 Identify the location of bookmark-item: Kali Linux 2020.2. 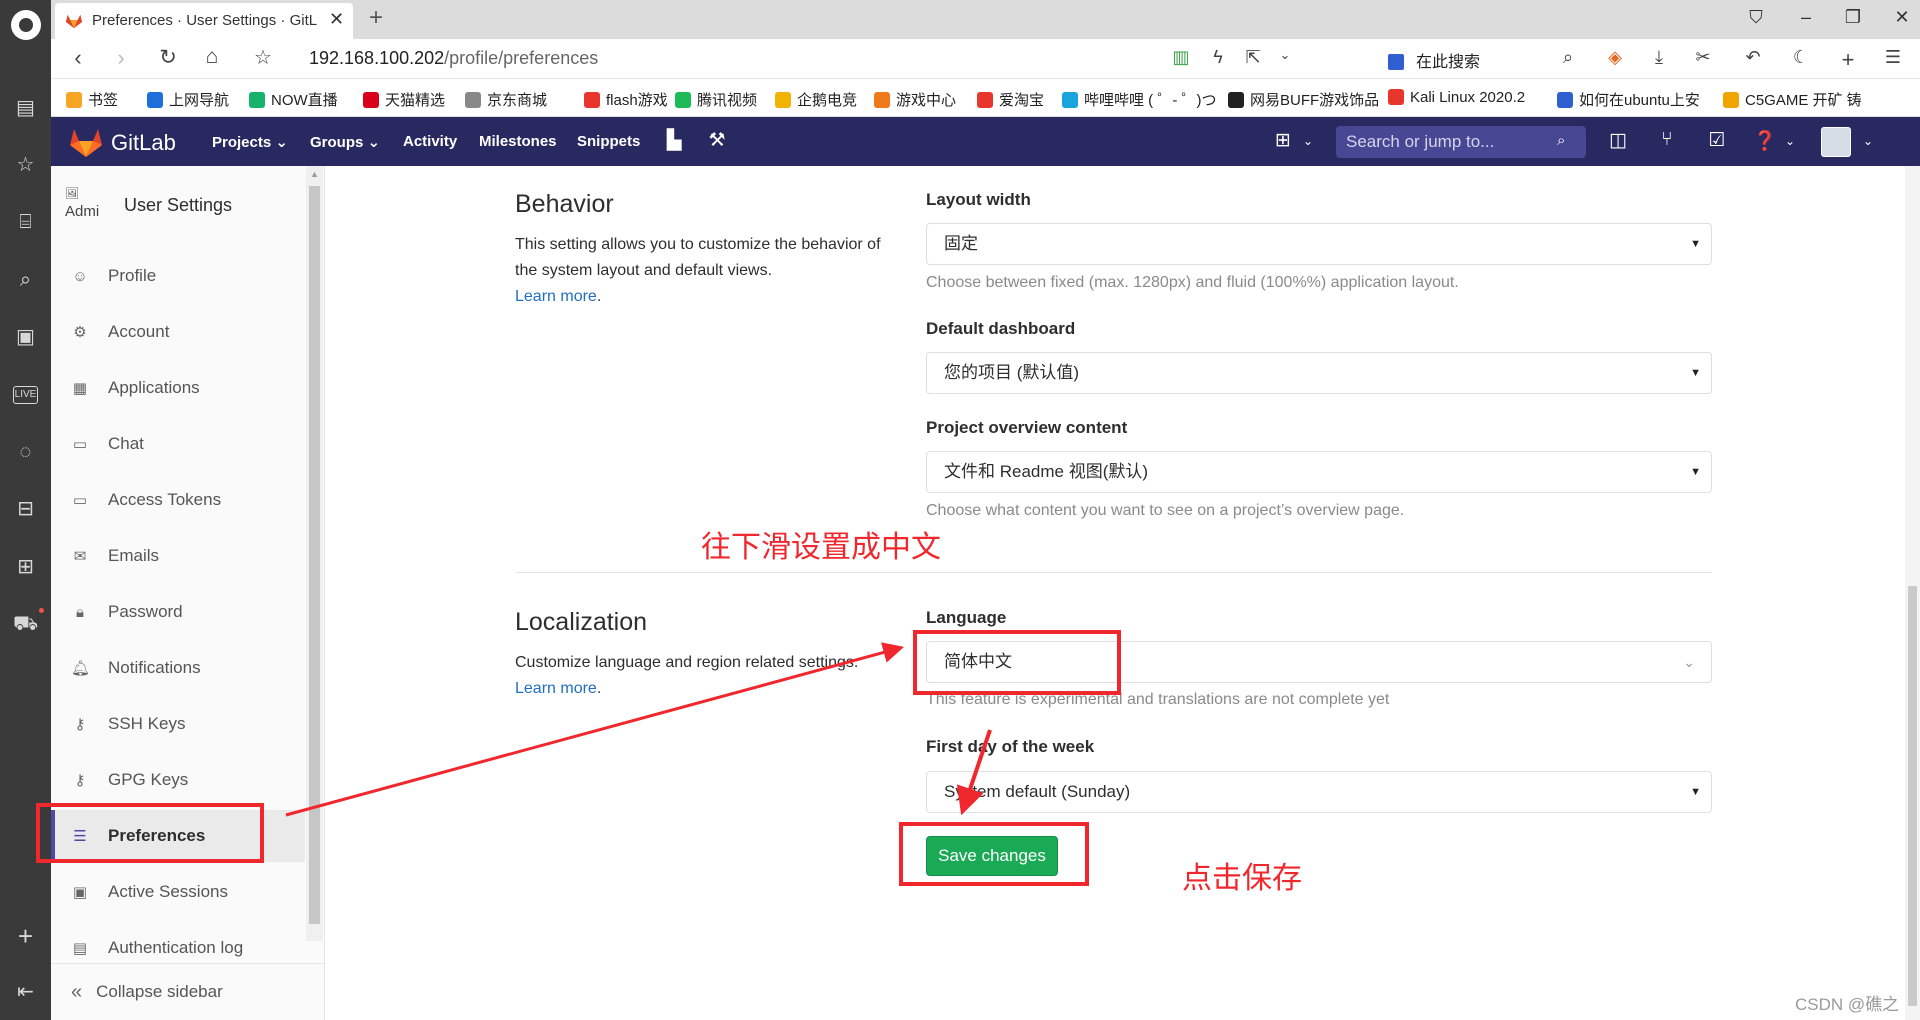
(1456, 97).